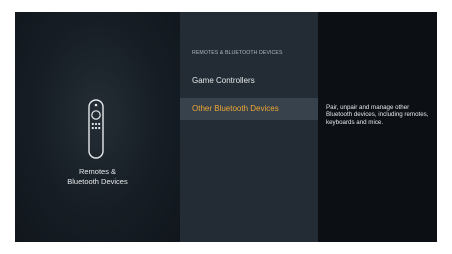 The height and width of the screenshot is (254, 452). Describe the element at coordinates (249, 81) in the screenshot. I see `menu-item-game-controllers: Game Controllers` at that location.